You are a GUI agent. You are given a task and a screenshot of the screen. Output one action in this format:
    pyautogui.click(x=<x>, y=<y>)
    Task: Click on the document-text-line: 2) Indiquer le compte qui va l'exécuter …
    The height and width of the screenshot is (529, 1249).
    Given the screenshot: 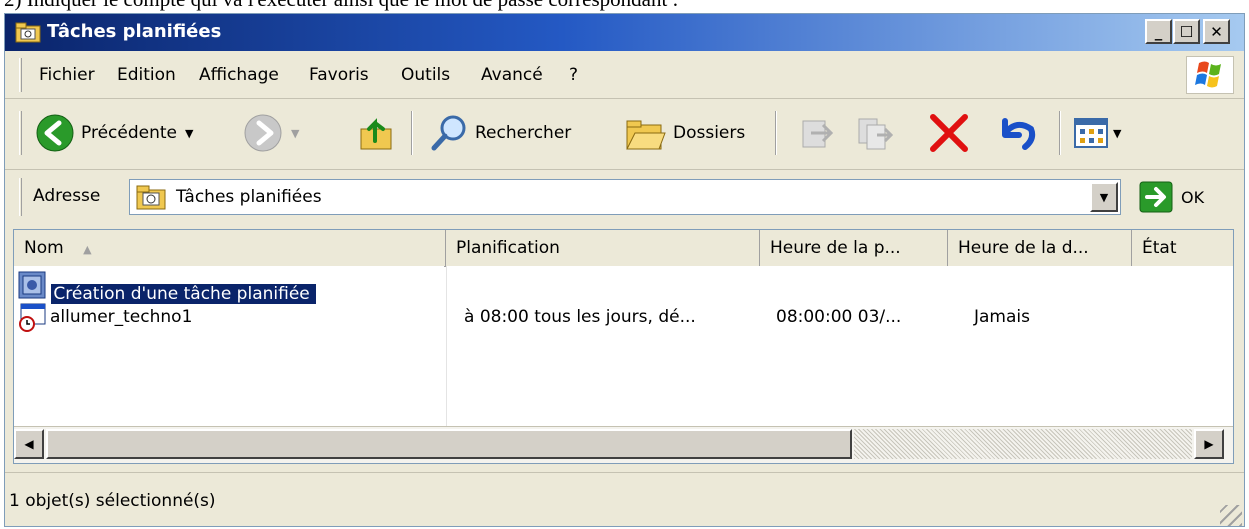 What is the action you would take?
    pyautogui.click(x=341, y=6)
    